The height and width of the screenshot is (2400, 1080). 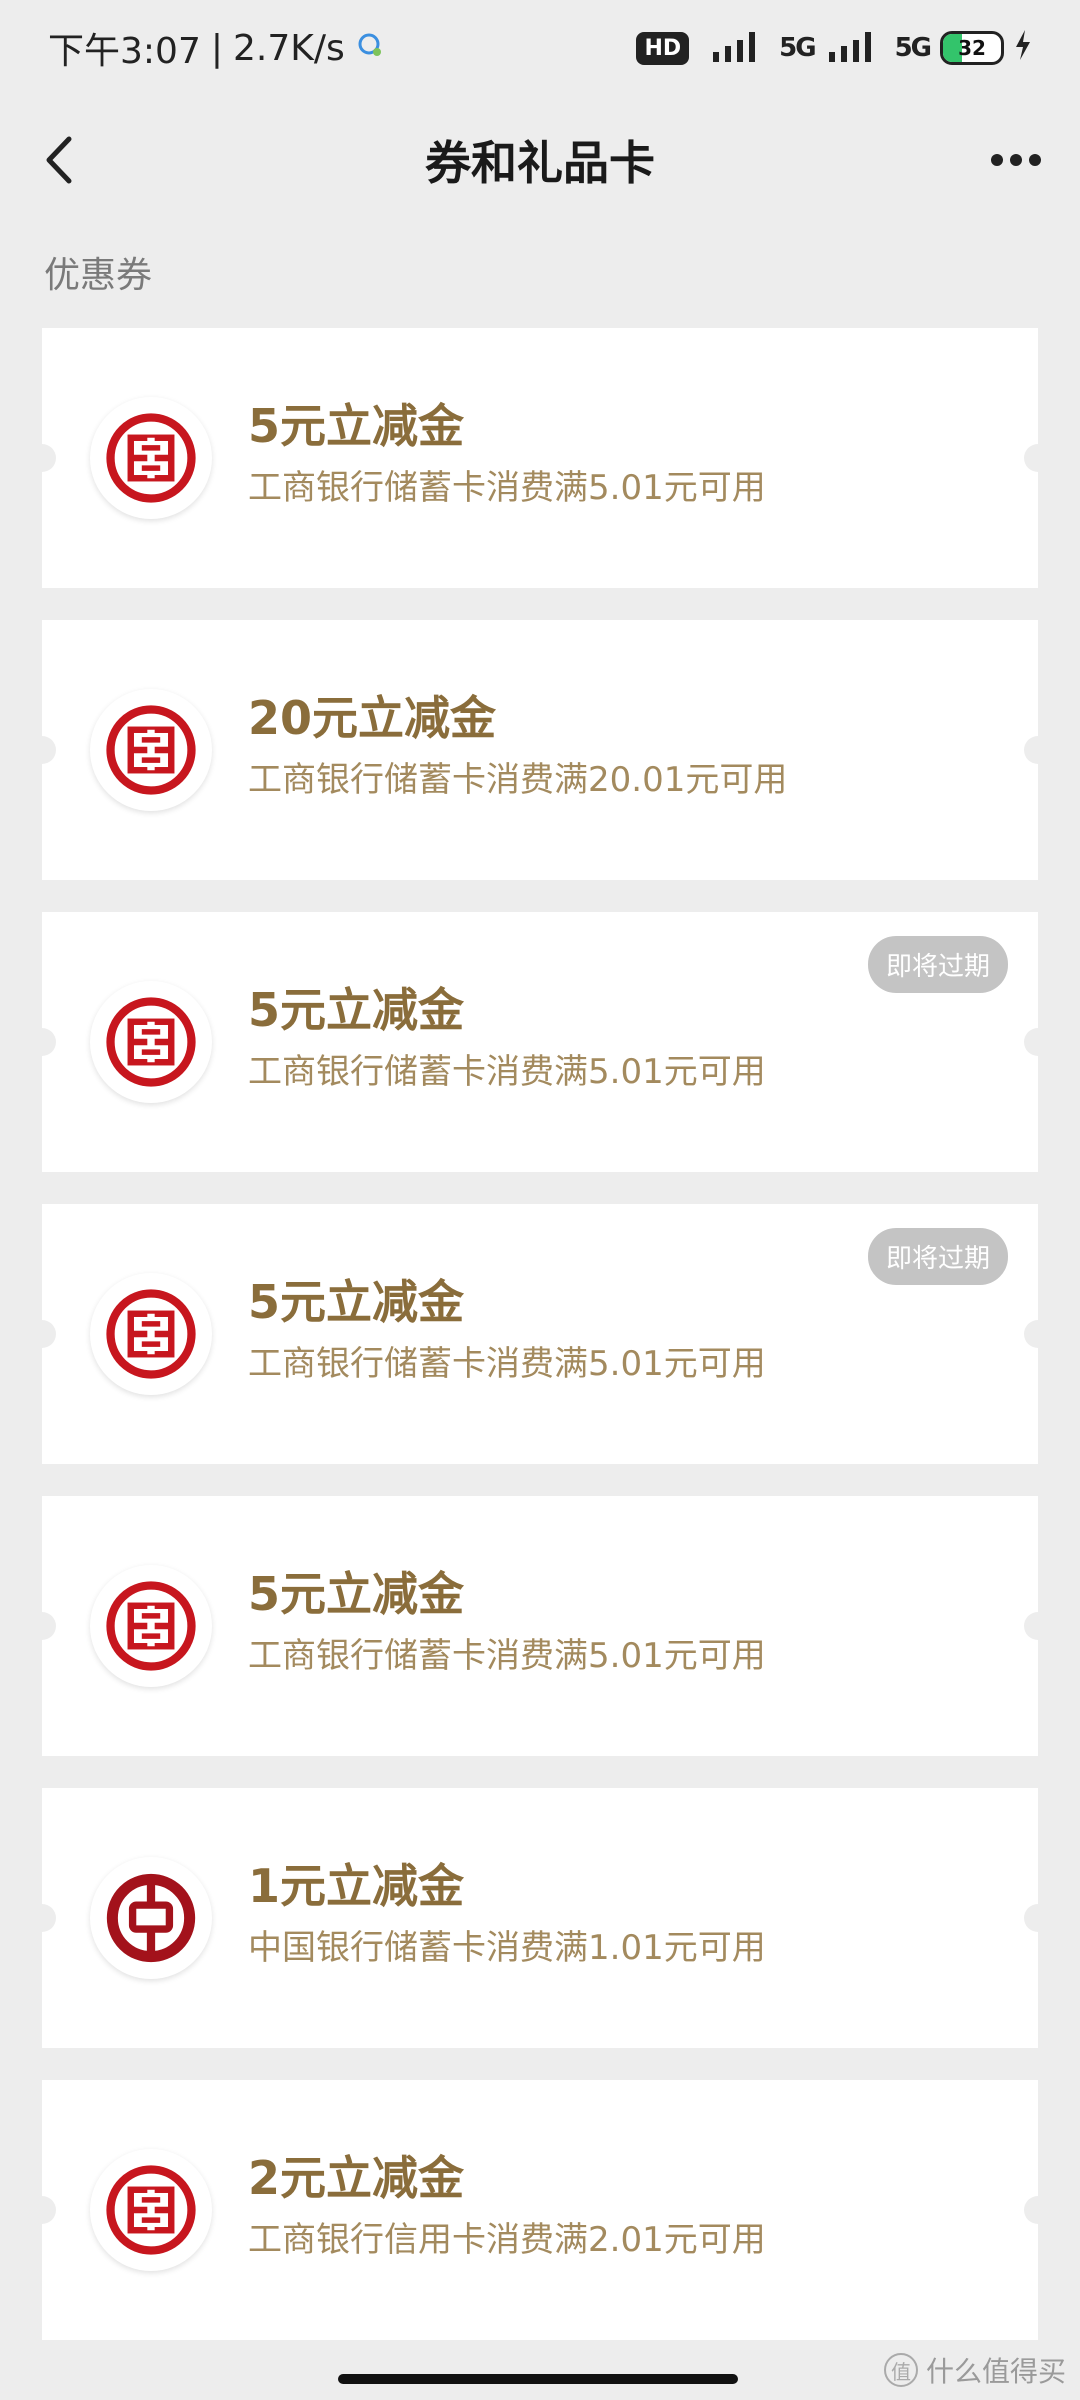 I want to click on chevron-left-icon, so click(x=59, y=160).